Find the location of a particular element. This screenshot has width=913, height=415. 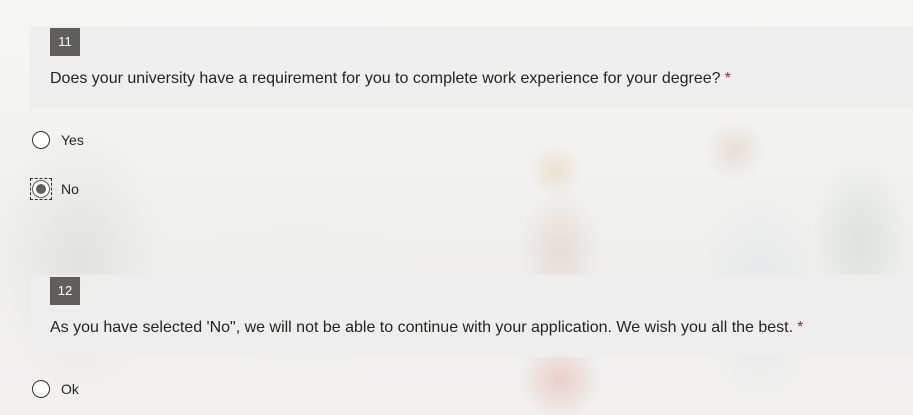

option-yes: Yes is located at coordinates (58, 140).